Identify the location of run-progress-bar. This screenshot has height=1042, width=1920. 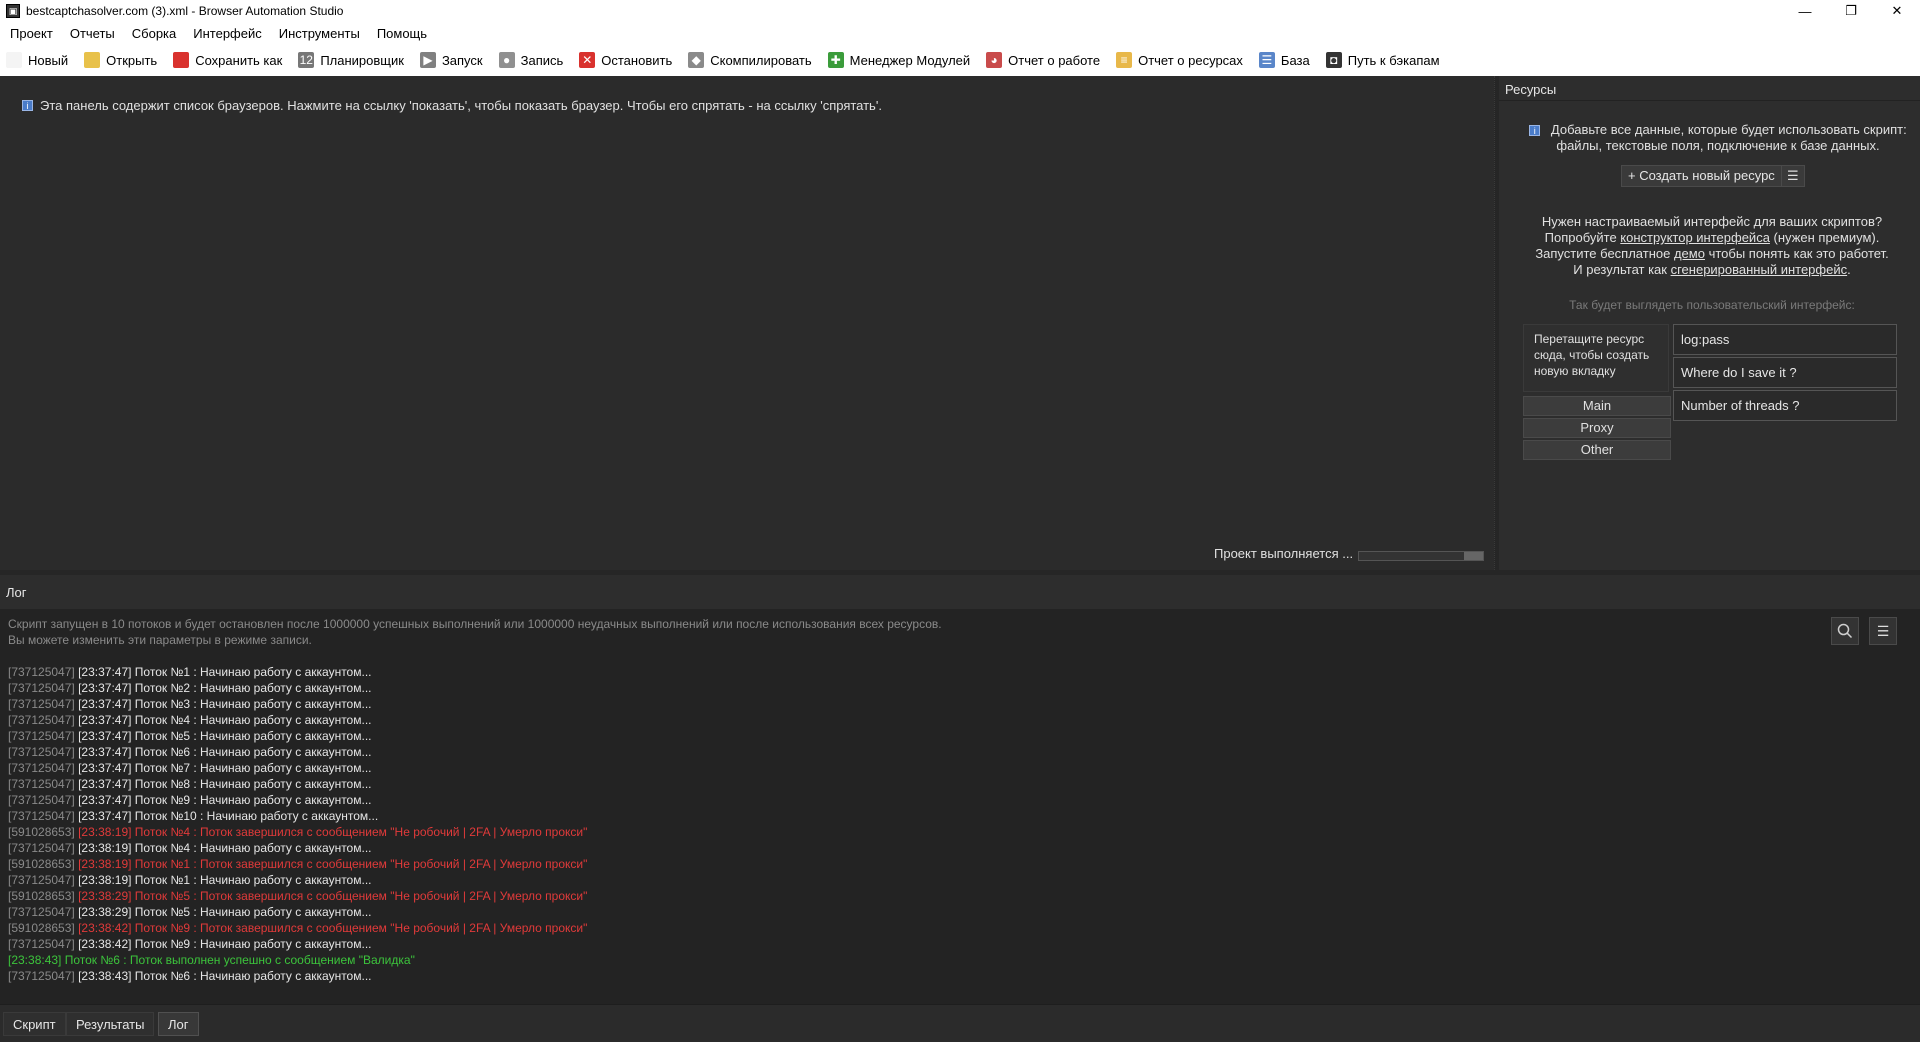
(1421, 556).